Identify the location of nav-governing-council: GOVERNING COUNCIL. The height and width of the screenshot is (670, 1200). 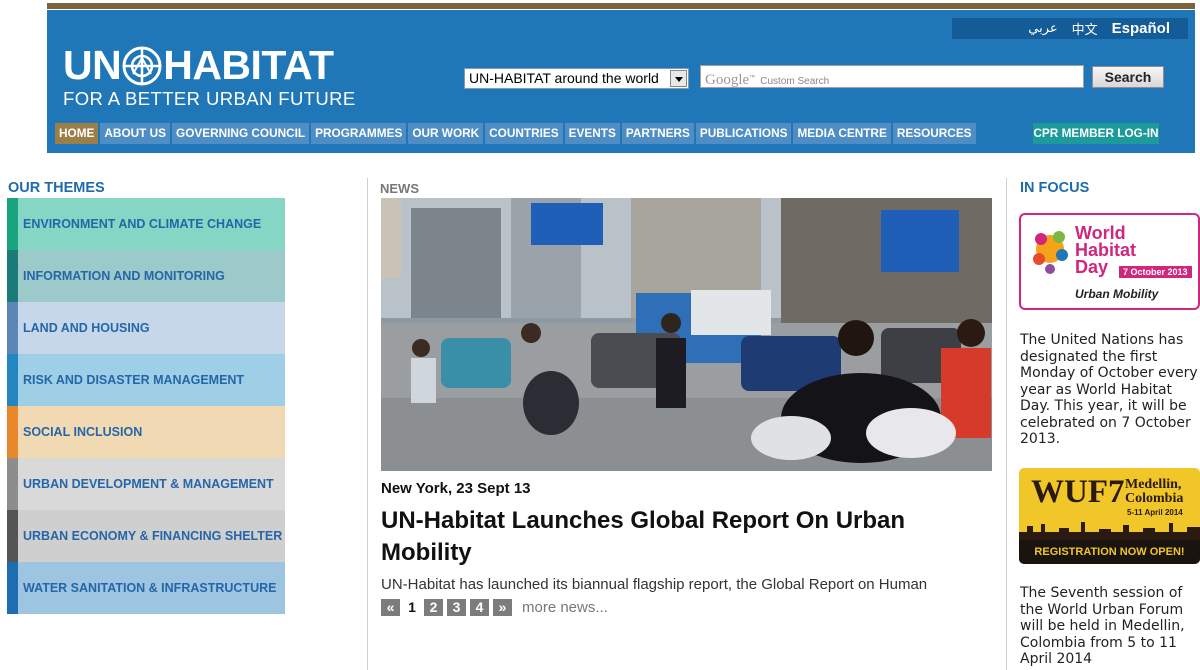
(241, 133).